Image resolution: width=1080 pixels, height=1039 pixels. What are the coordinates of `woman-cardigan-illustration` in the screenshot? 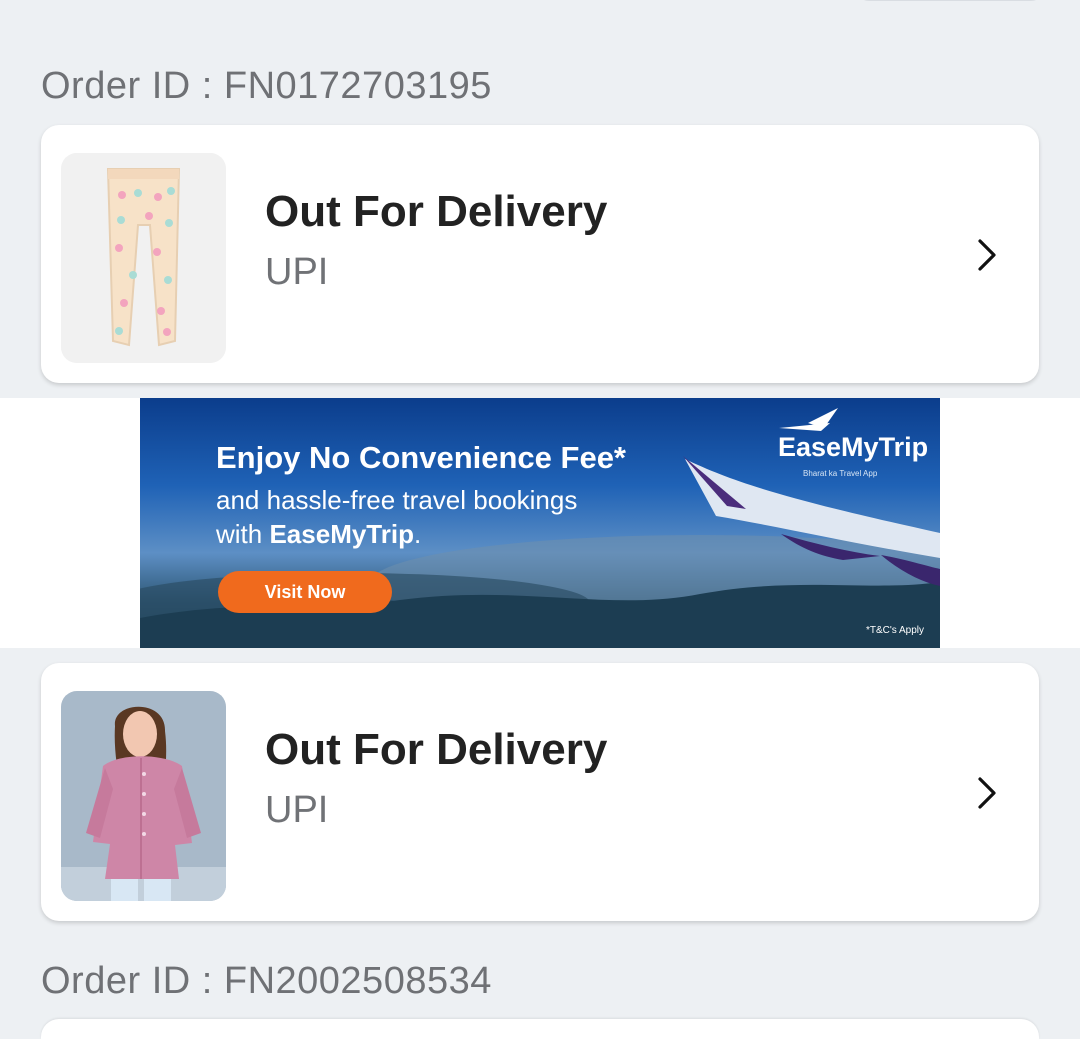 It's located at (143, 796).